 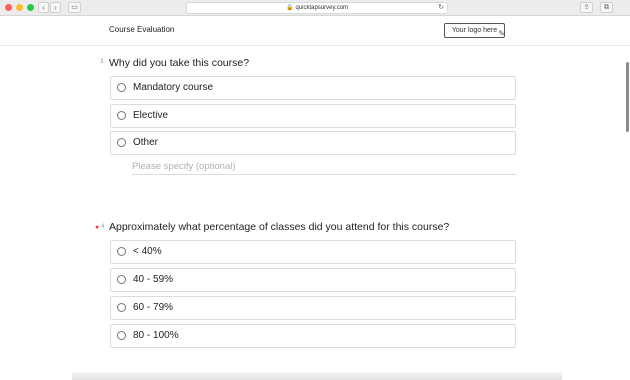 I want to click on option-mandatory-course: Mandatory course, so click(x=313, y=88).